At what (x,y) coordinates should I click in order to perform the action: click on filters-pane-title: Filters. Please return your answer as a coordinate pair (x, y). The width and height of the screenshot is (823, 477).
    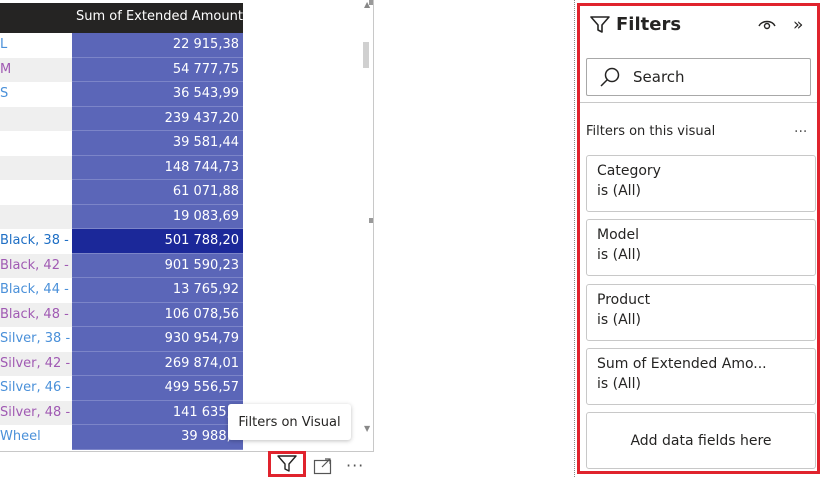
    Looking at the image, I should click on (649, 24).